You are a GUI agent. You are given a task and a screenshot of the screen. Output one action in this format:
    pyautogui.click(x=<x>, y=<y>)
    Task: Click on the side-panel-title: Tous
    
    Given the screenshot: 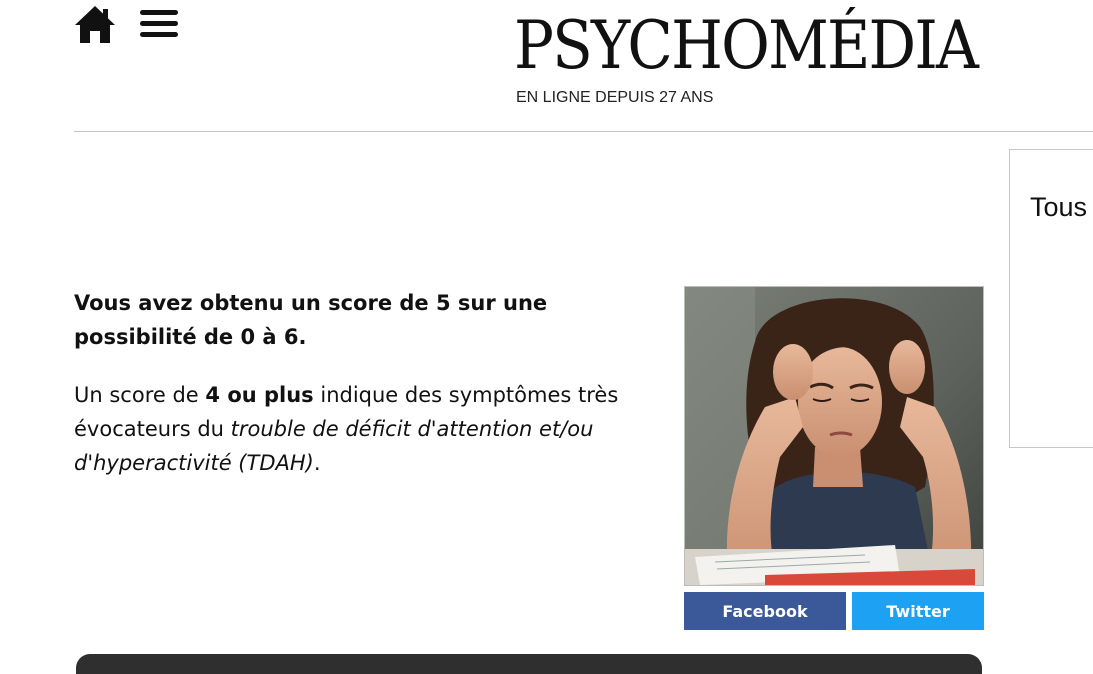 What is the action you would take?
    pyautogui.click(x=1059, y=207)
    